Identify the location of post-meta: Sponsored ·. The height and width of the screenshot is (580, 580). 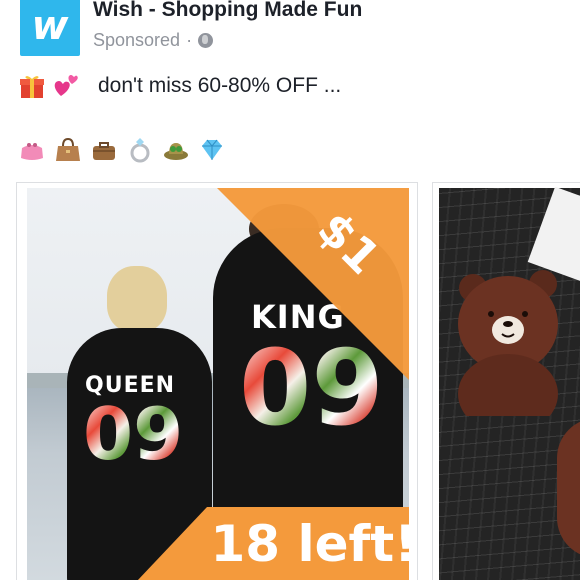
(153, 40).